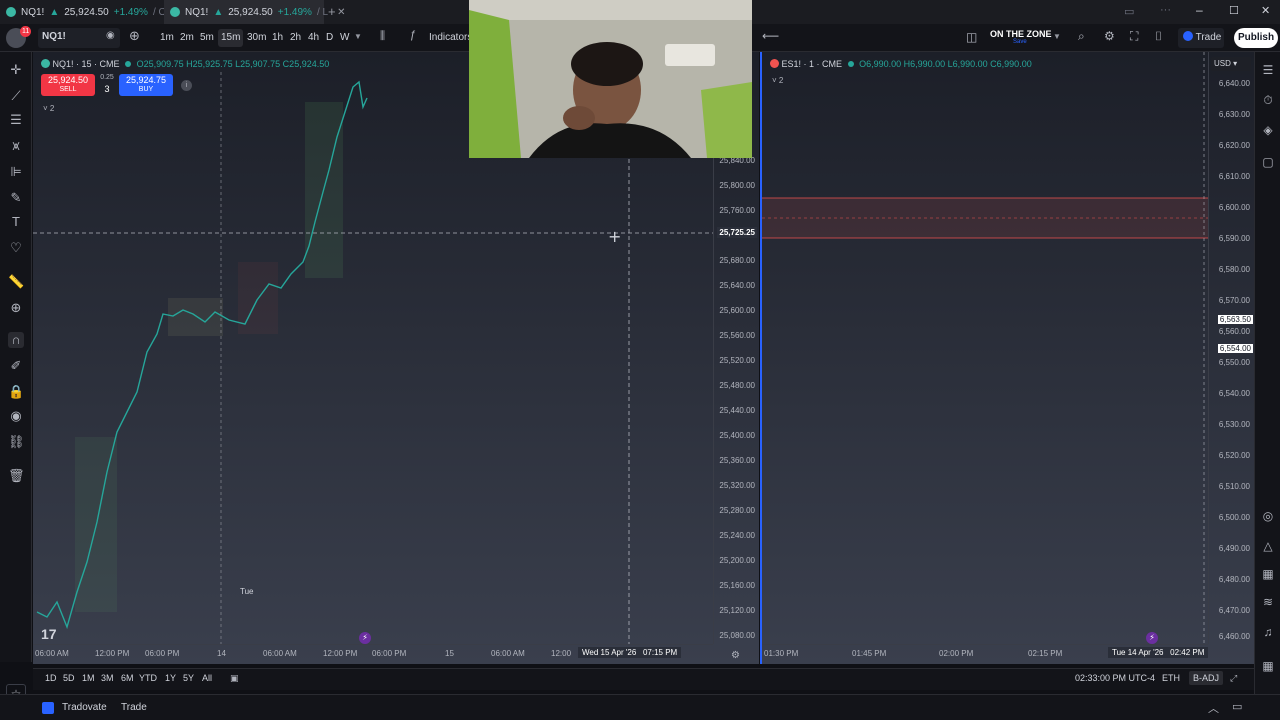  Describe the element at coordinates (254, 12) in the screenshot. I see `tab-2: NQ1! ▲ 25,924.50 +1.49% / L ✕` at that location.